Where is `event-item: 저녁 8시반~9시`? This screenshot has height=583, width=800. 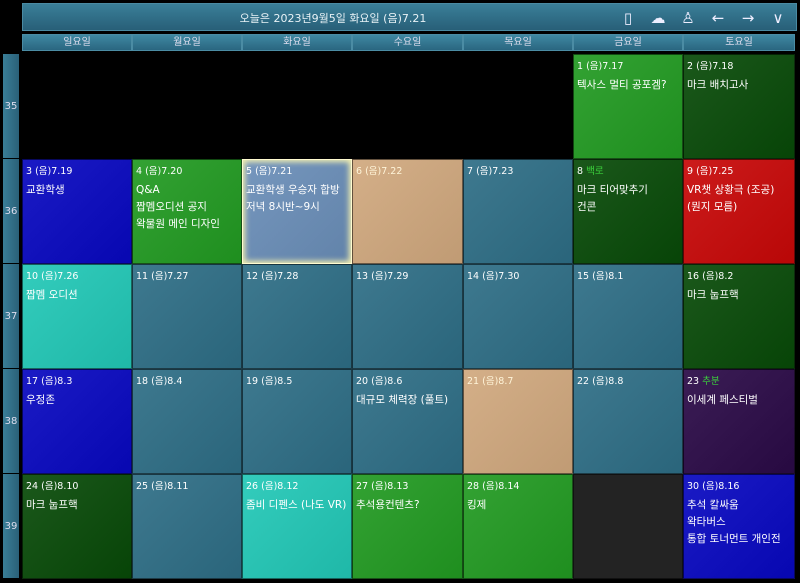
event-item: 저녁 8시반~9시 is located at coordinates (297, 207).